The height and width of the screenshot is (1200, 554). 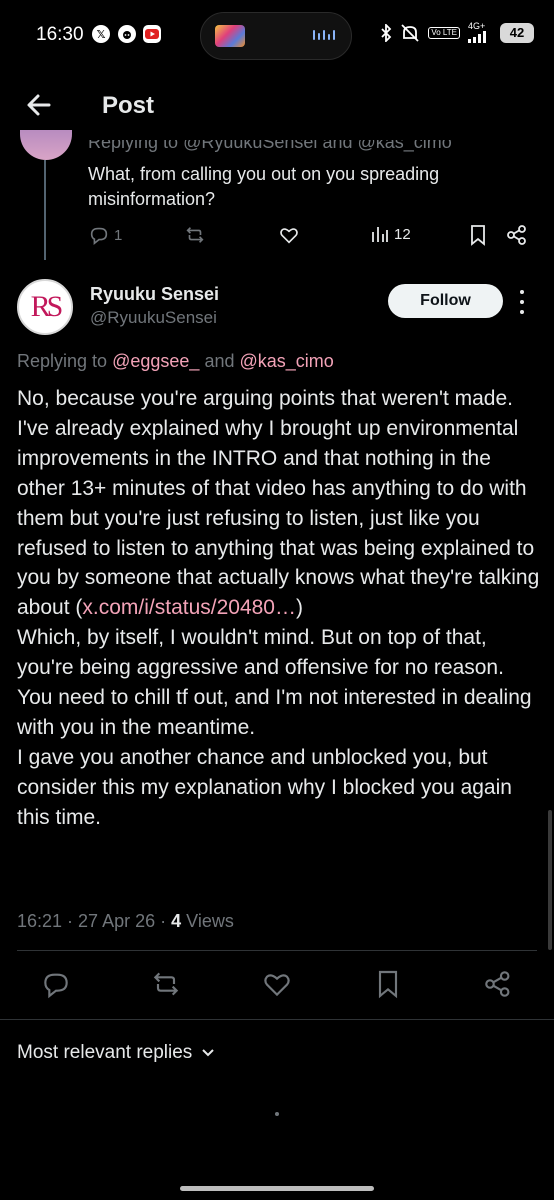 I want to click on reply-button, so click(x=56, y=984).